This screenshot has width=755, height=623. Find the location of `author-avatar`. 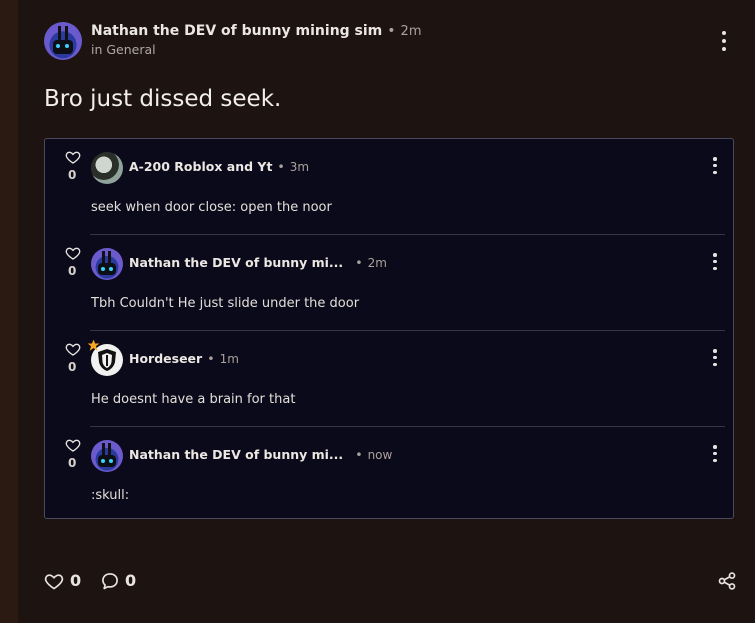

author-avatar is located at coordinates (63, 41).